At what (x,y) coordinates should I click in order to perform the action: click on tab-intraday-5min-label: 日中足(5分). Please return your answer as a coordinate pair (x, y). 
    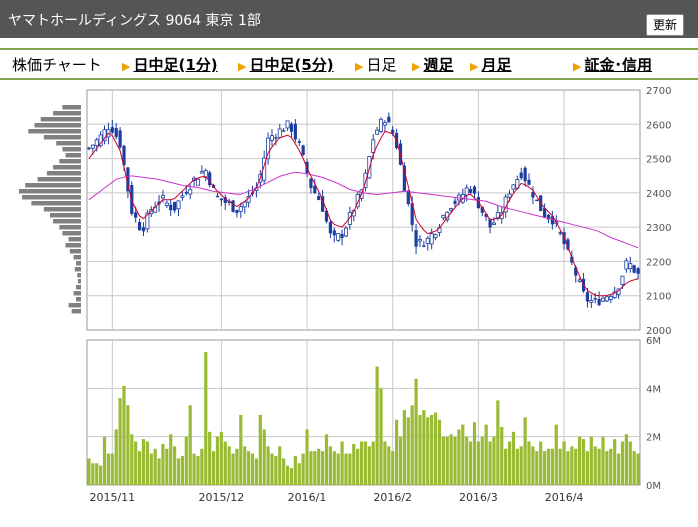
    Looking at the image, I should click on (291, 65).